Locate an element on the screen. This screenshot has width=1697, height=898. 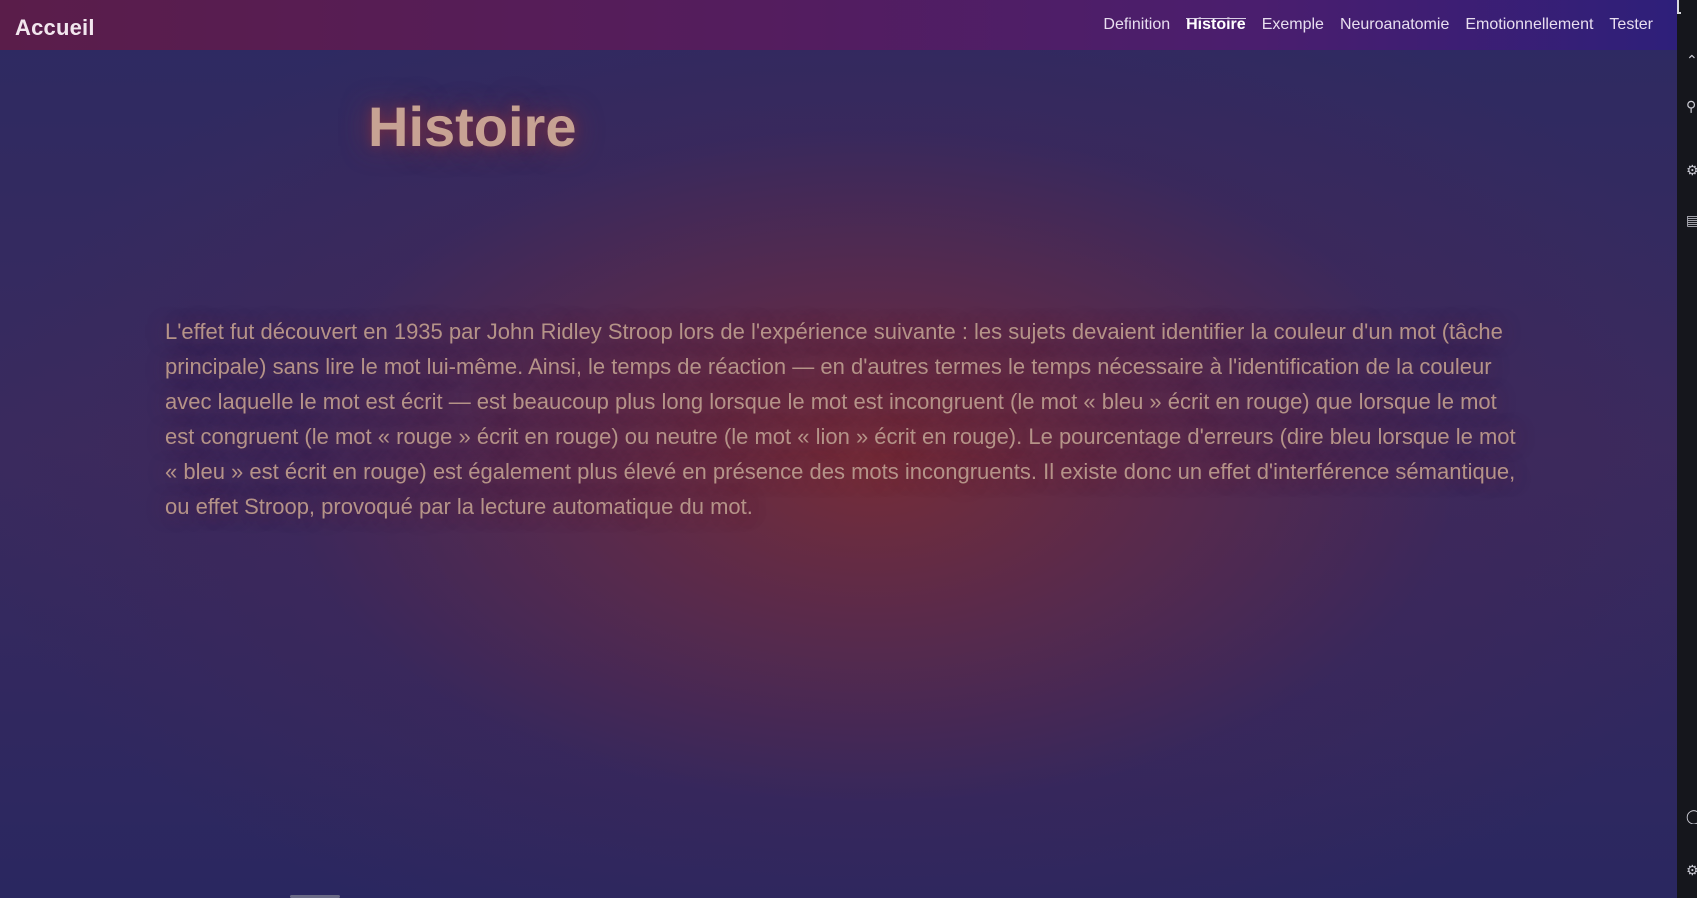
nav-item-exemple: Exemple is located at coordinates (1293, 25).